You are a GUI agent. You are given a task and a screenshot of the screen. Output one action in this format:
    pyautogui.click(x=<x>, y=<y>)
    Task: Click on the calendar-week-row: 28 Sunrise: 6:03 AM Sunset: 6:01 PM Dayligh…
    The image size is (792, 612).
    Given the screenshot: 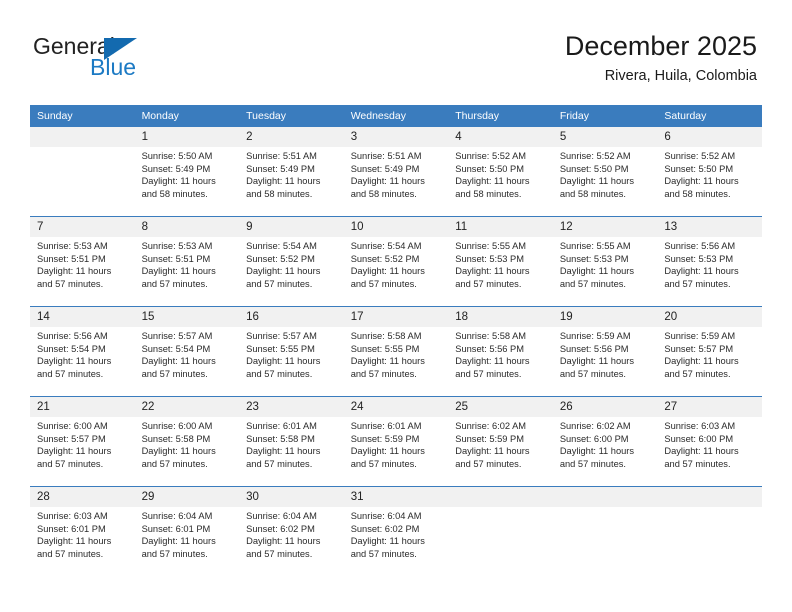 What is the action you would take?
    pyautogui.click(x=396, y=531)
    